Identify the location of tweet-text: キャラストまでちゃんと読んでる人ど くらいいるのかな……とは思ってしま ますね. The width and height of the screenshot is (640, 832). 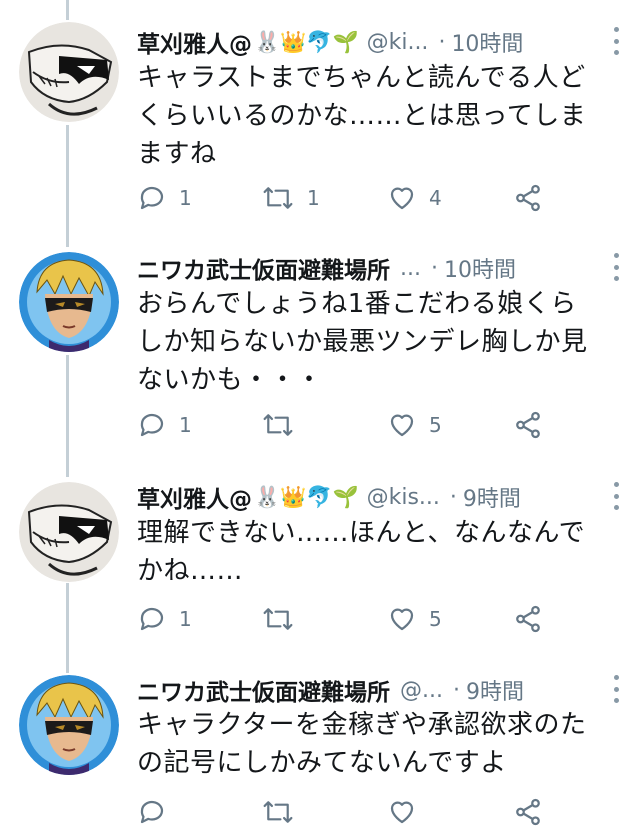
(382, 116).